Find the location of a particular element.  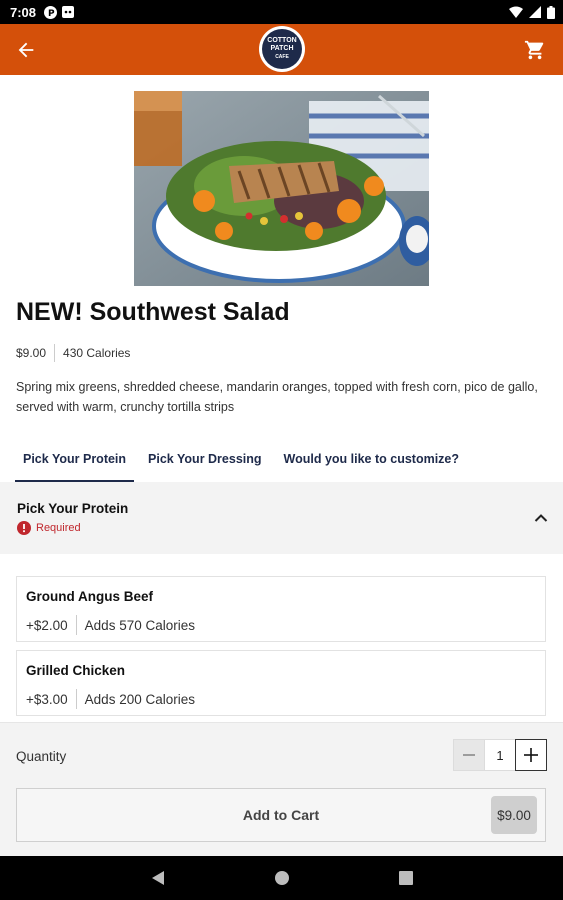

status-bar: 7:08 P is located at coordinates (281, 12).